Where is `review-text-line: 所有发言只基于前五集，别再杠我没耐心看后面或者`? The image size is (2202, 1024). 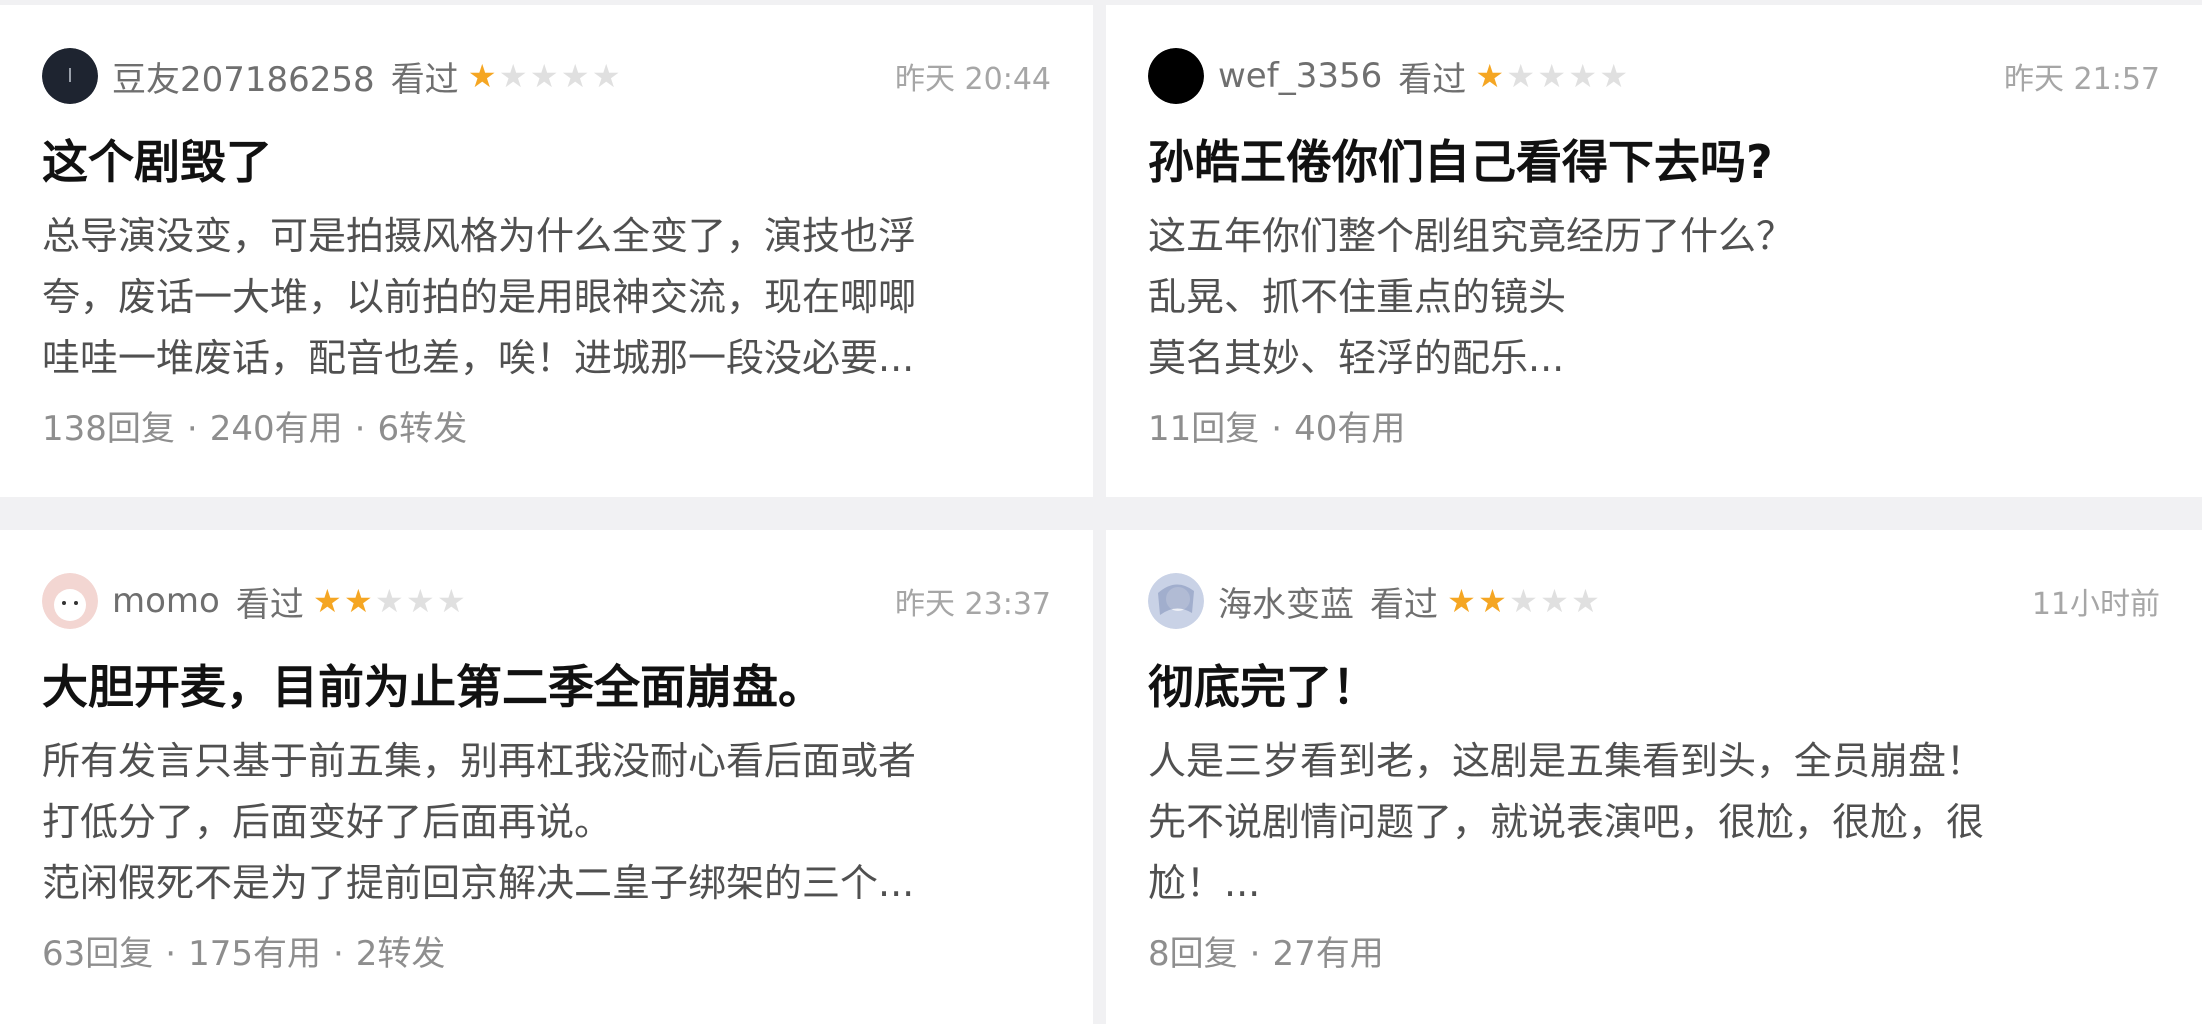
review-text-line: 所有发言只基于前五集，别再杠我没耐心看后面或者 is located at coordinates (479, 761).